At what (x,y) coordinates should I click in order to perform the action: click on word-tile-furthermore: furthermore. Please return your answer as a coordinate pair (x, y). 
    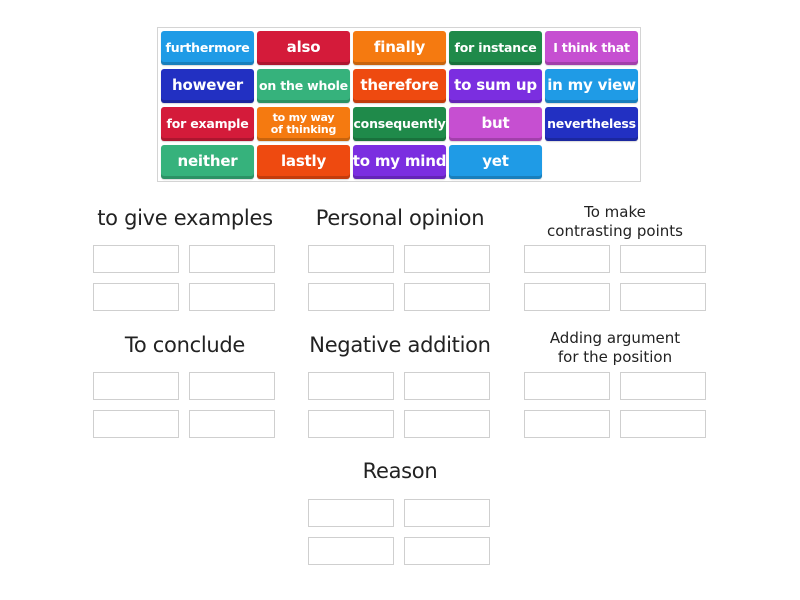
    Looking at the image, I should click on (207, 48).